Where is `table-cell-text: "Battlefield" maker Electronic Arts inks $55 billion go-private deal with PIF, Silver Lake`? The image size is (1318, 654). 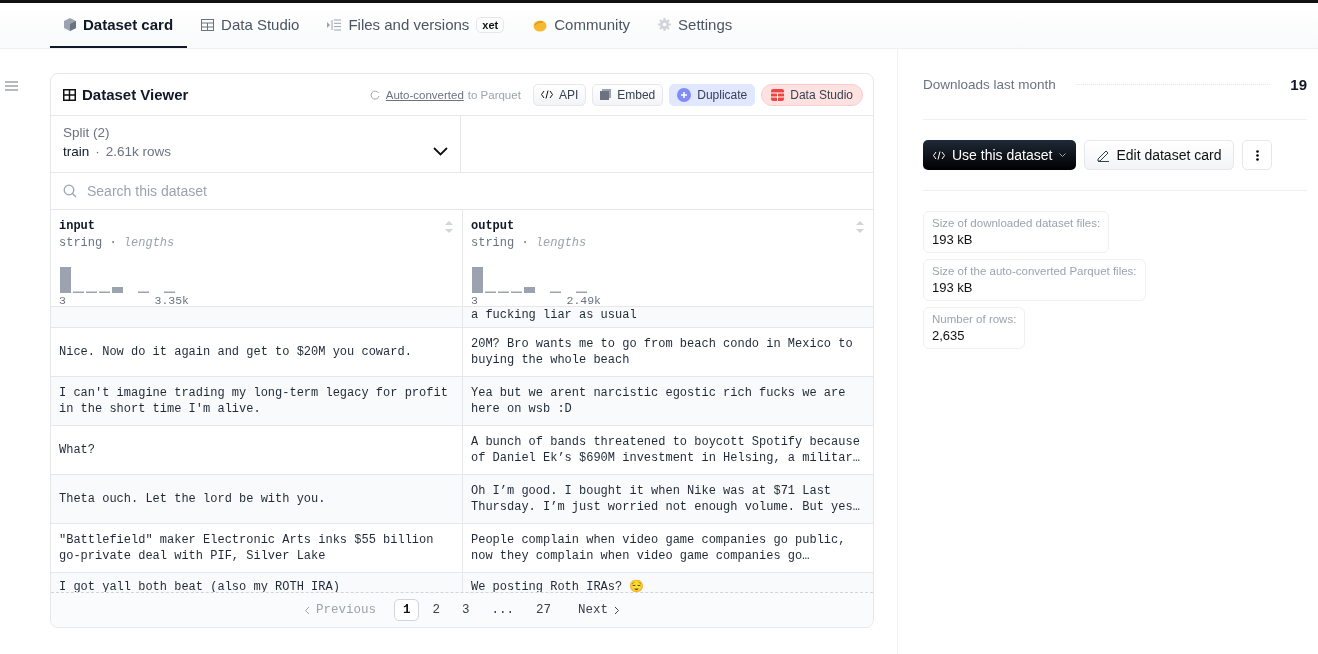 table-cell-text: "Battlefield" maker Electronic Arts inks $55 billion go-private deal with PIF, Silver Lake is located at coordinates (246, 548).